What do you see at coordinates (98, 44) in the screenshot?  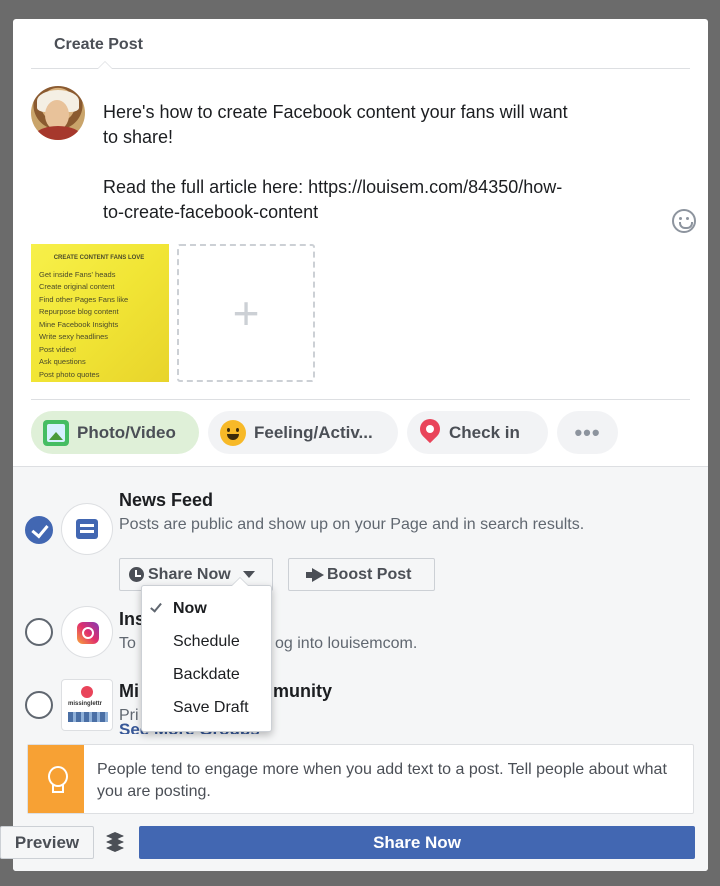 I see `dialog-title: Create Post` at bounding box center [98, 44].